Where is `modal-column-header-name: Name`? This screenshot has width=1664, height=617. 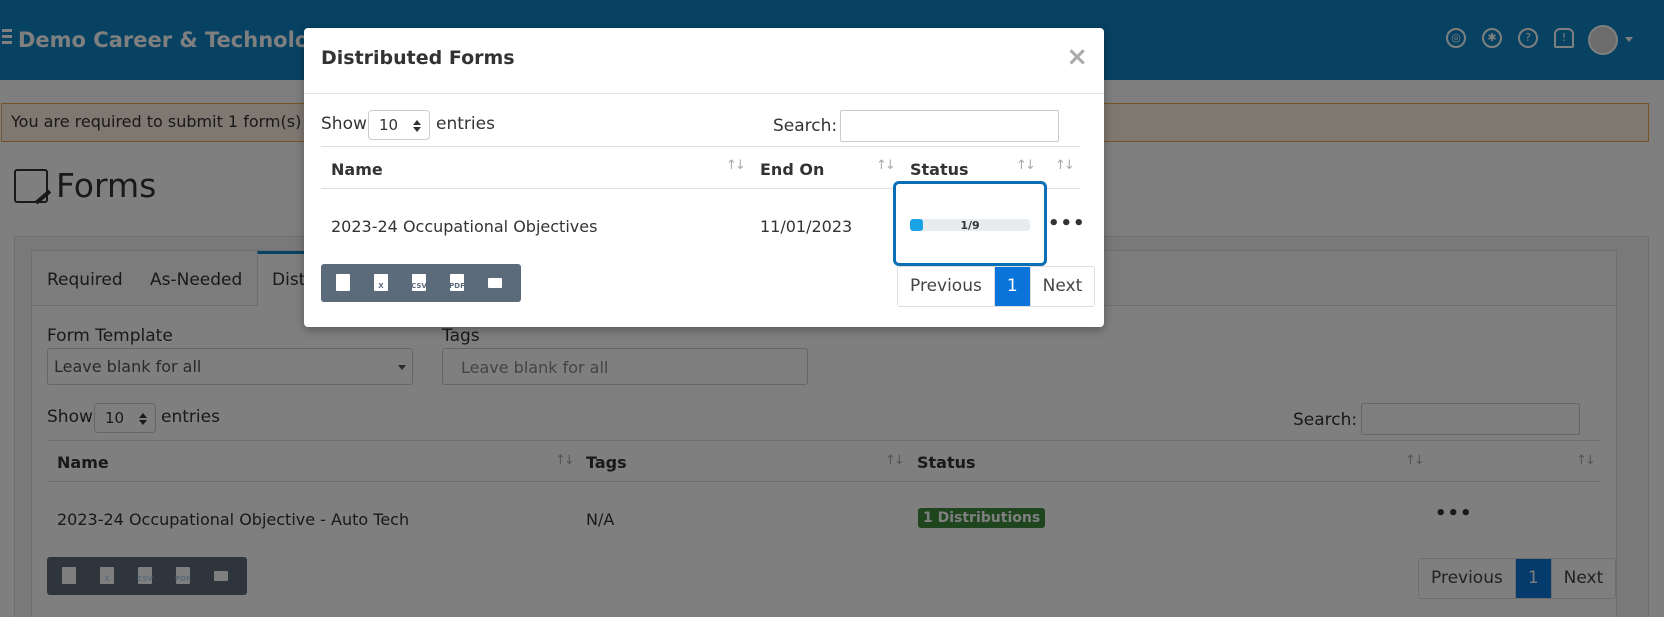
modal-column-header-name: Name is located at coordinates (357, 169).